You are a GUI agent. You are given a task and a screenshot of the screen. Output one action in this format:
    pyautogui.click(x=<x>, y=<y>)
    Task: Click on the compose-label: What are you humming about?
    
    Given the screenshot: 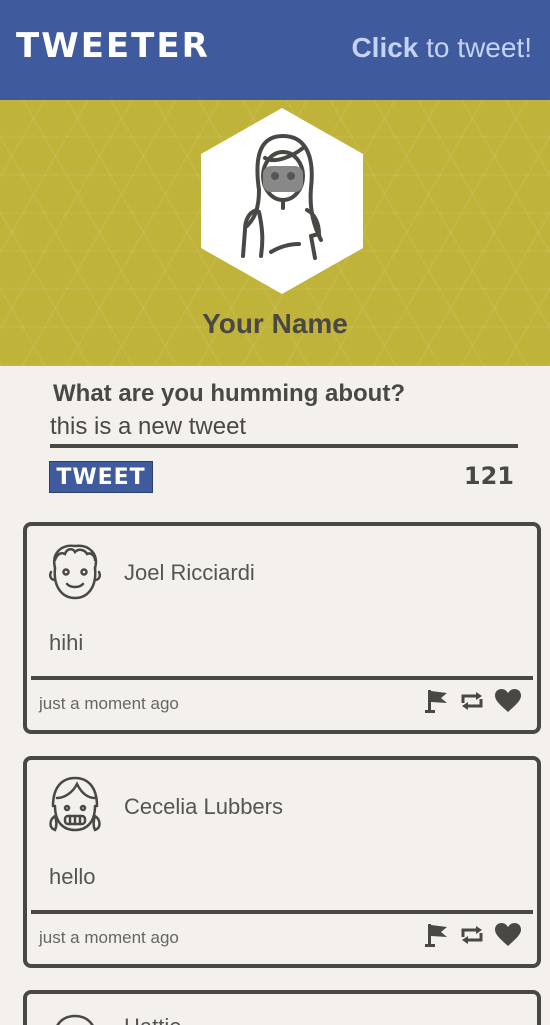 What is the action you would take?
    pyautogui.click(x=229, y=393)
    